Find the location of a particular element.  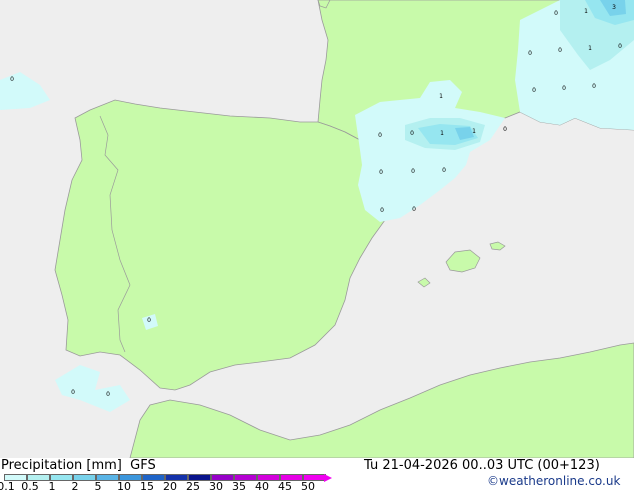

color-scale-tick-label: 30 is located at coordinates (216, 486).